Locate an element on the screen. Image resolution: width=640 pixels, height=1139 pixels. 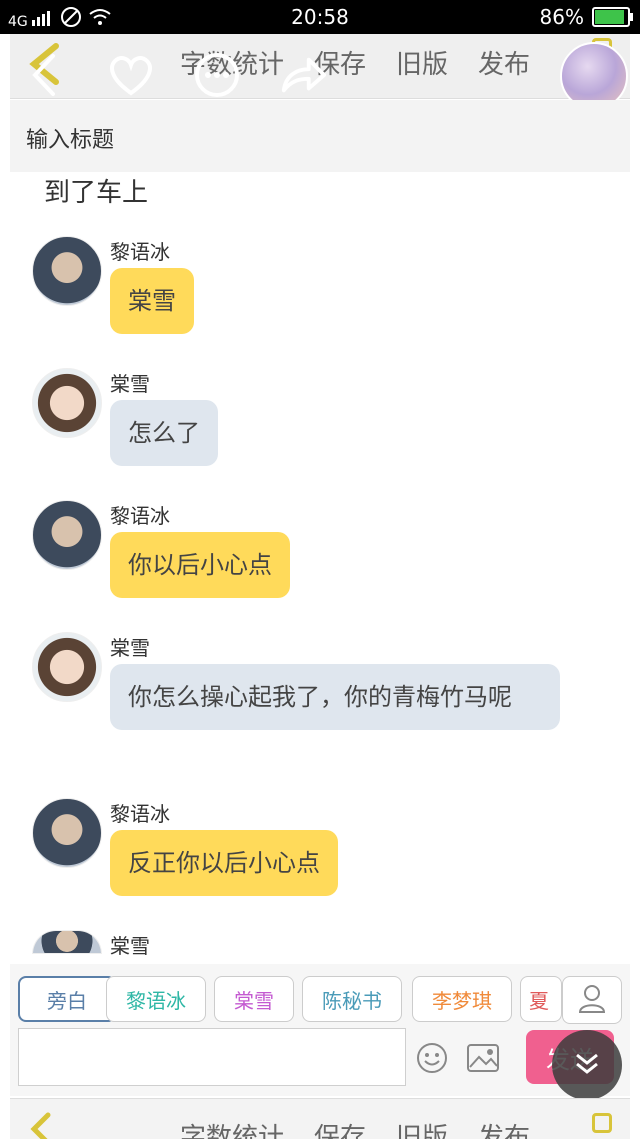
bottom-word-count-button: 字数统计 is located at coordinates (232, 1128).